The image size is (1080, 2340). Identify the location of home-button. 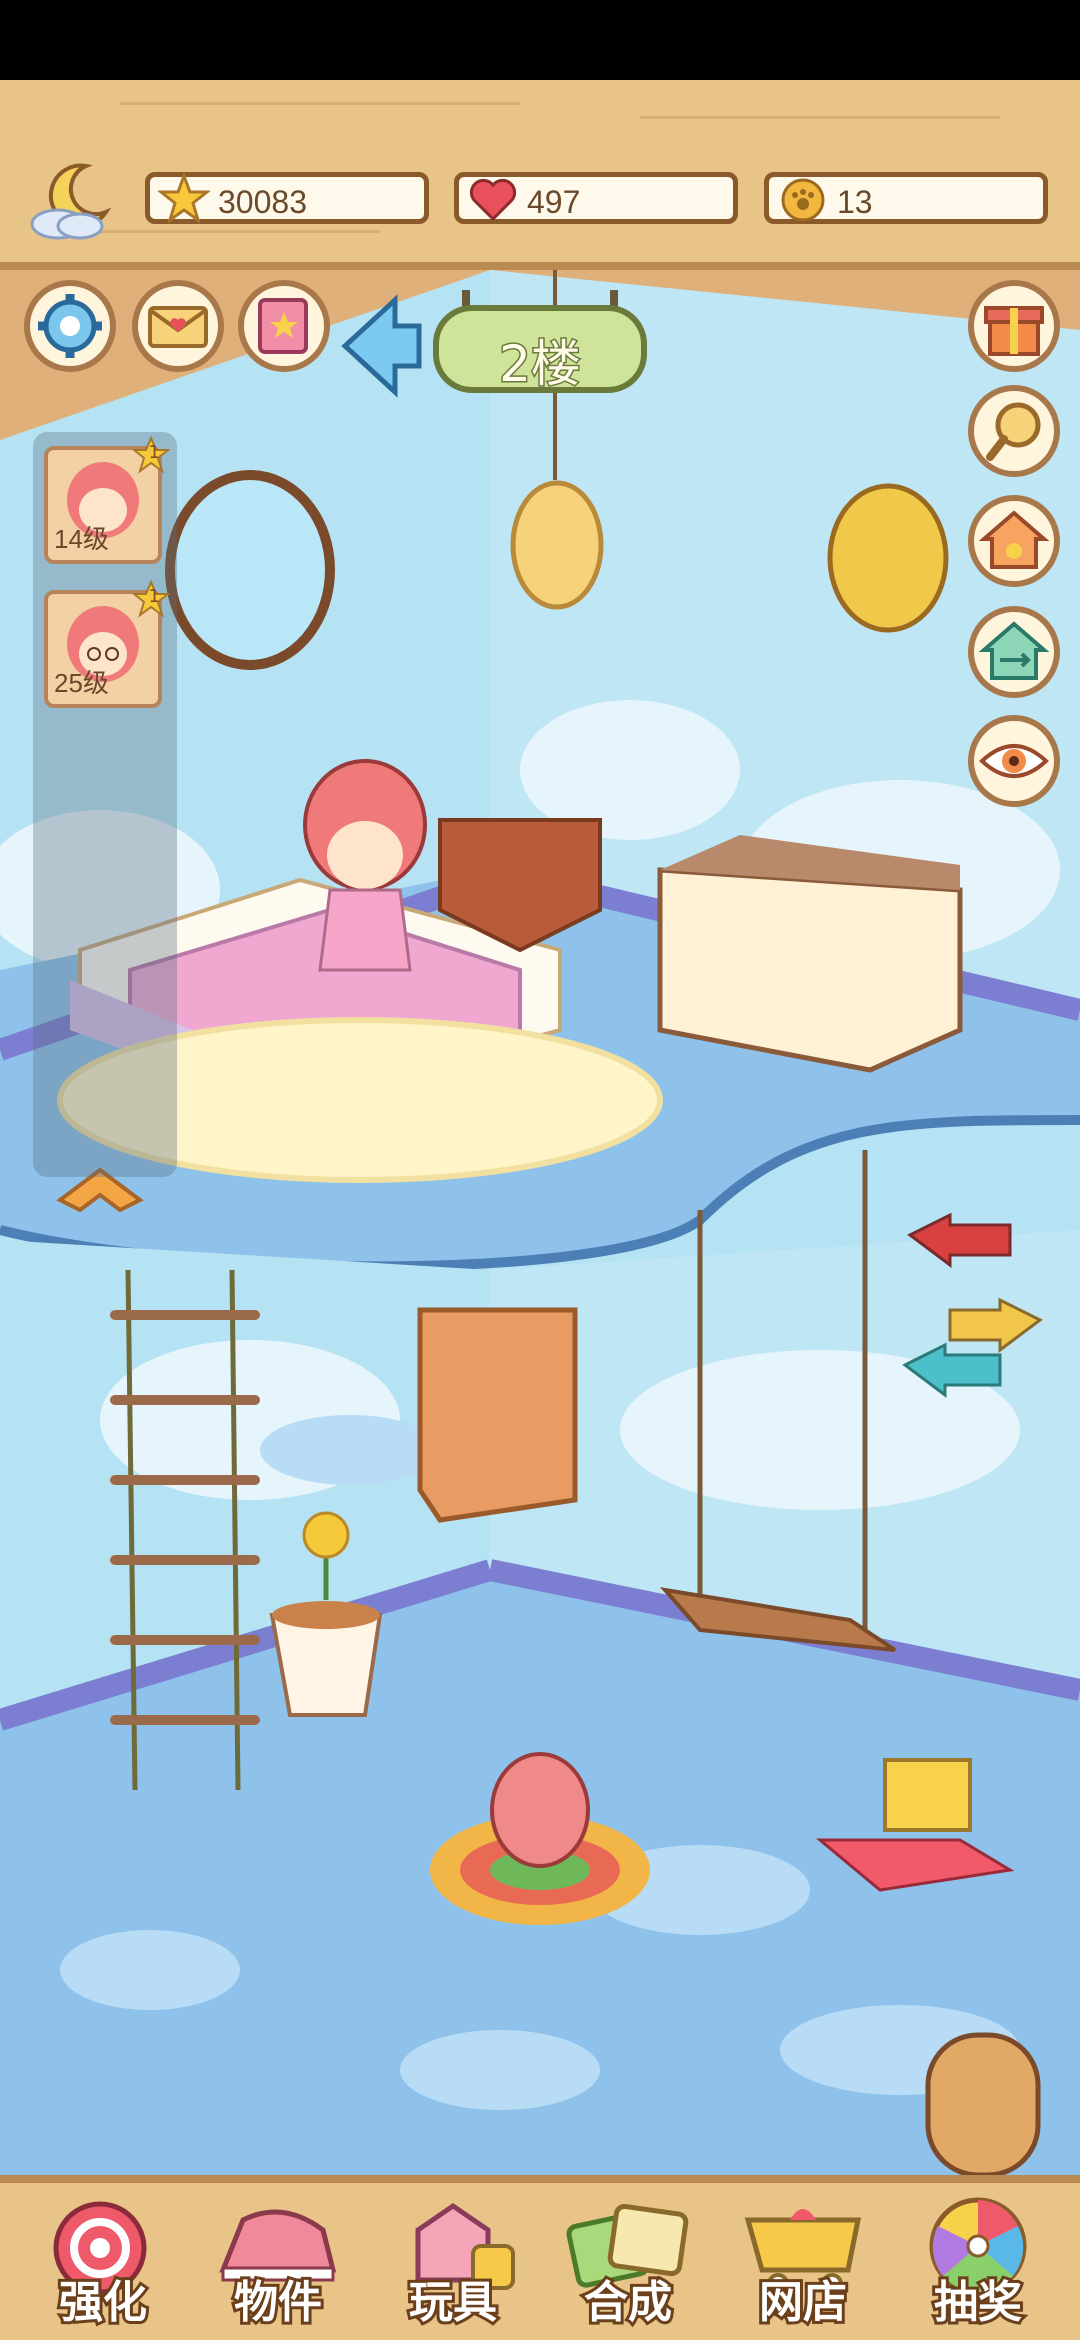
(1014, 541).